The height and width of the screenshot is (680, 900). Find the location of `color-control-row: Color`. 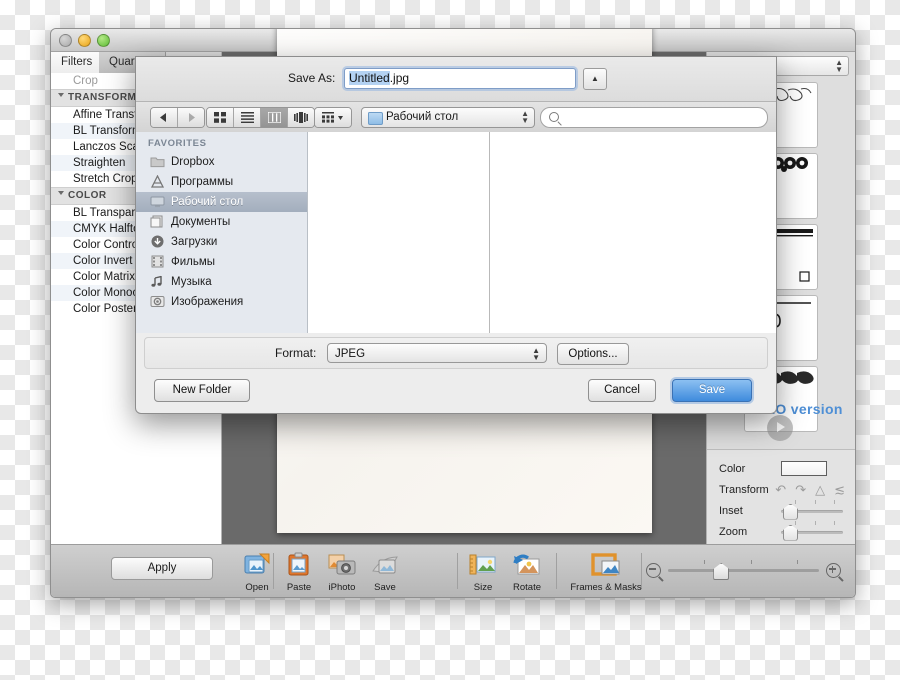

color-control-row: Color is located at coordinates (782, 468).